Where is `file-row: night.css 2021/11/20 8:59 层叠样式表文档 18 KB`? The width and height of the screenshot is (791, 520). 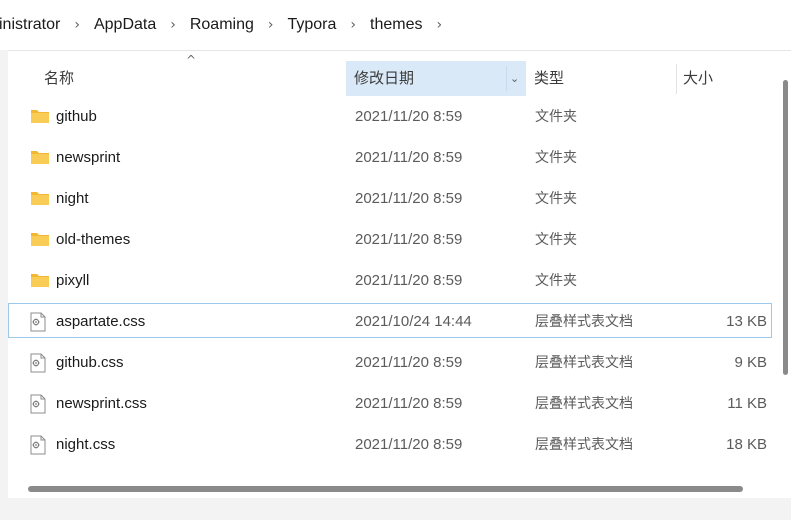 file-row: night.css 2021/11/20 8:59 层叠样式表文档 18 KB is located at coordinates (390, 443).